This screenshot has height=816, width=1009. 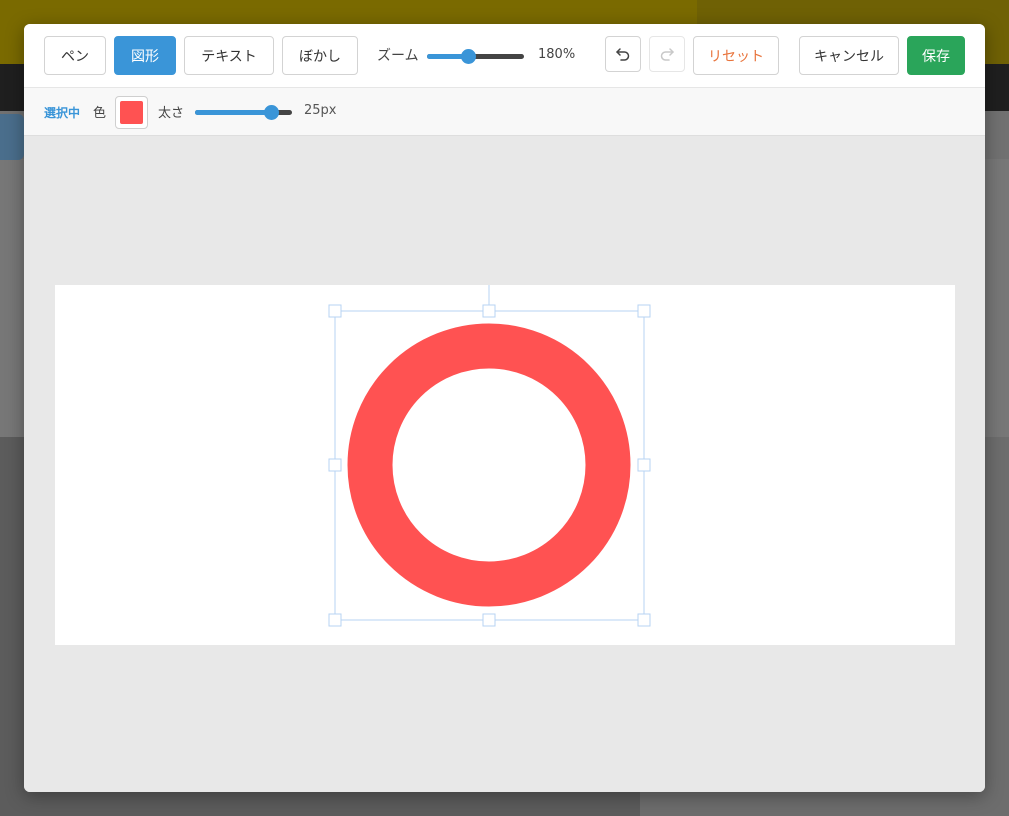 I want to click on resize-handle-bottom-right, so click(x=644, y=620).